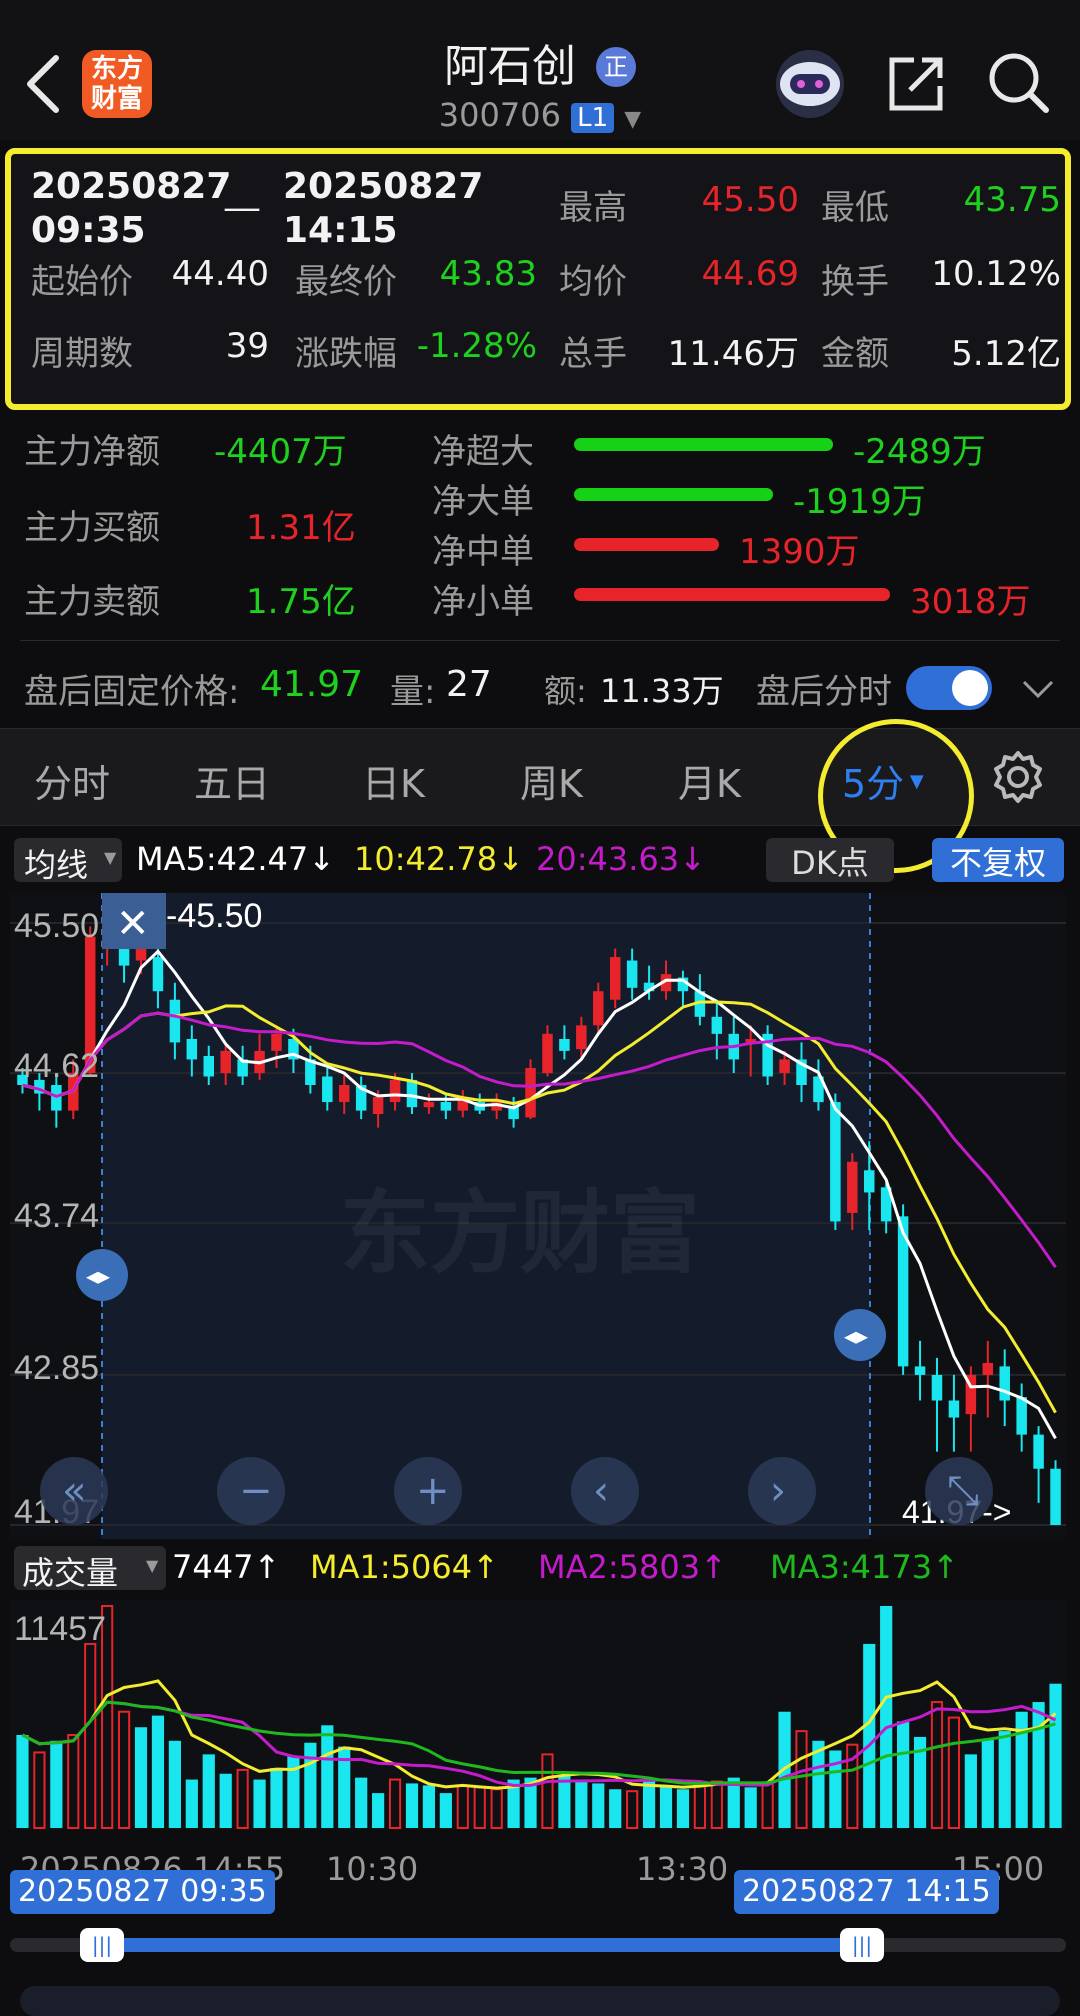 The width and height of the screenshot is (1080, 2016). Describe the element at coordinates (92, 528) in the screenshot. I see `main-buy-label: 主力买额` at that location.